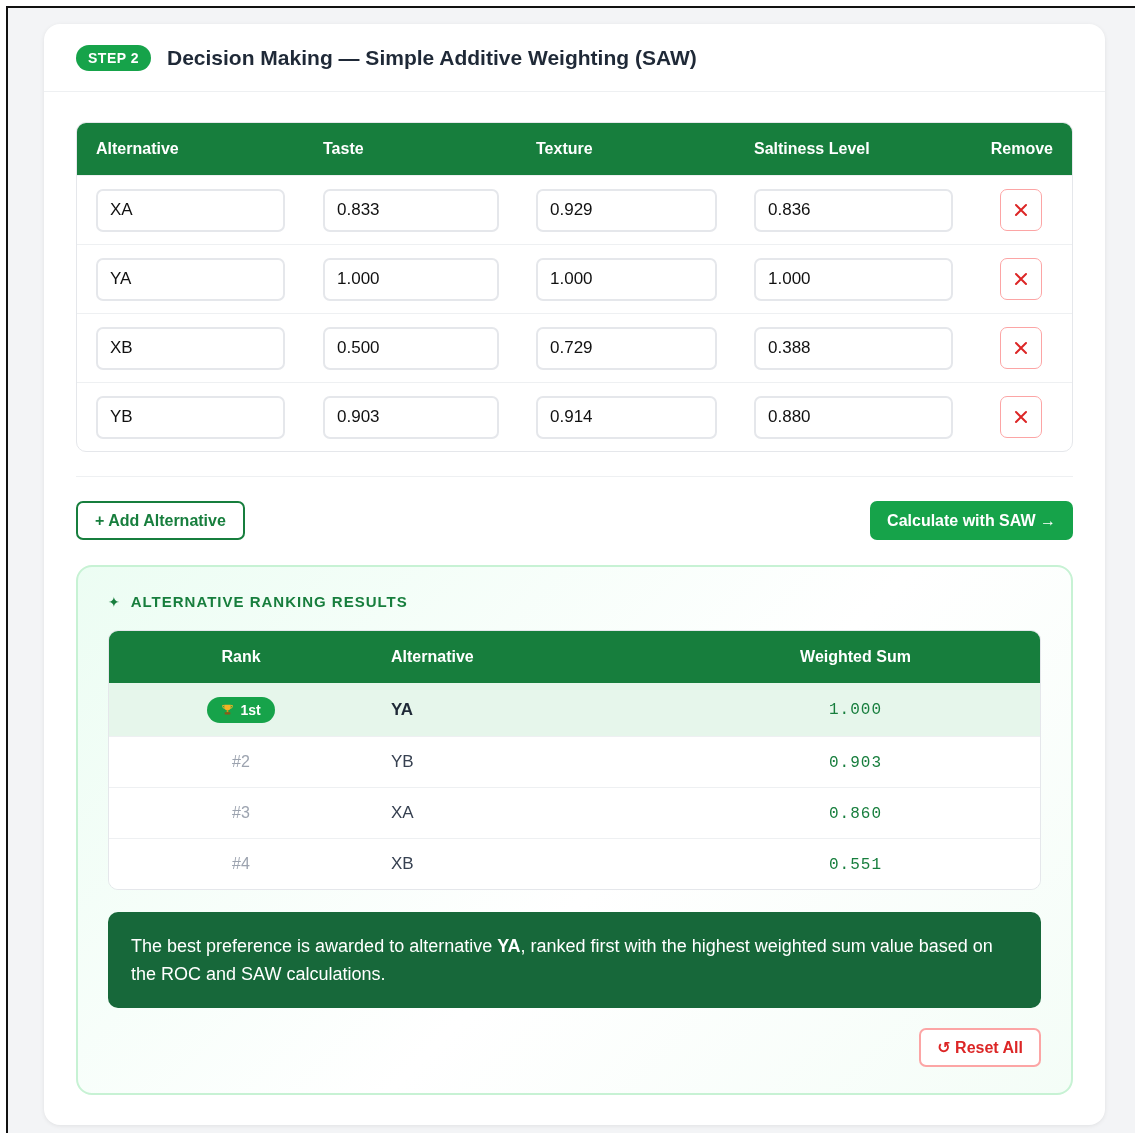  What do you see at coordinates (402, 863) in the screenshot?
I see `alternative-name: XB` at bounding box center [402, 863].